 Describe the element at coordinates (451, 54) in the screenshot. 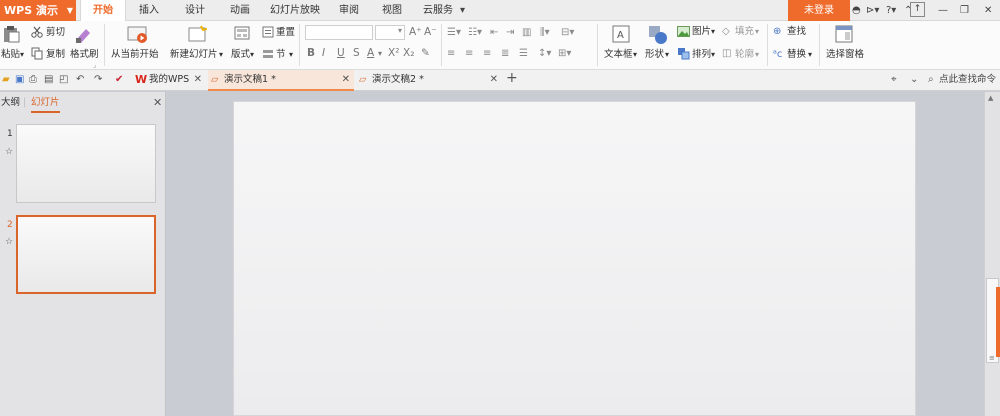

I see `align-left-icon: ≡` at that location.